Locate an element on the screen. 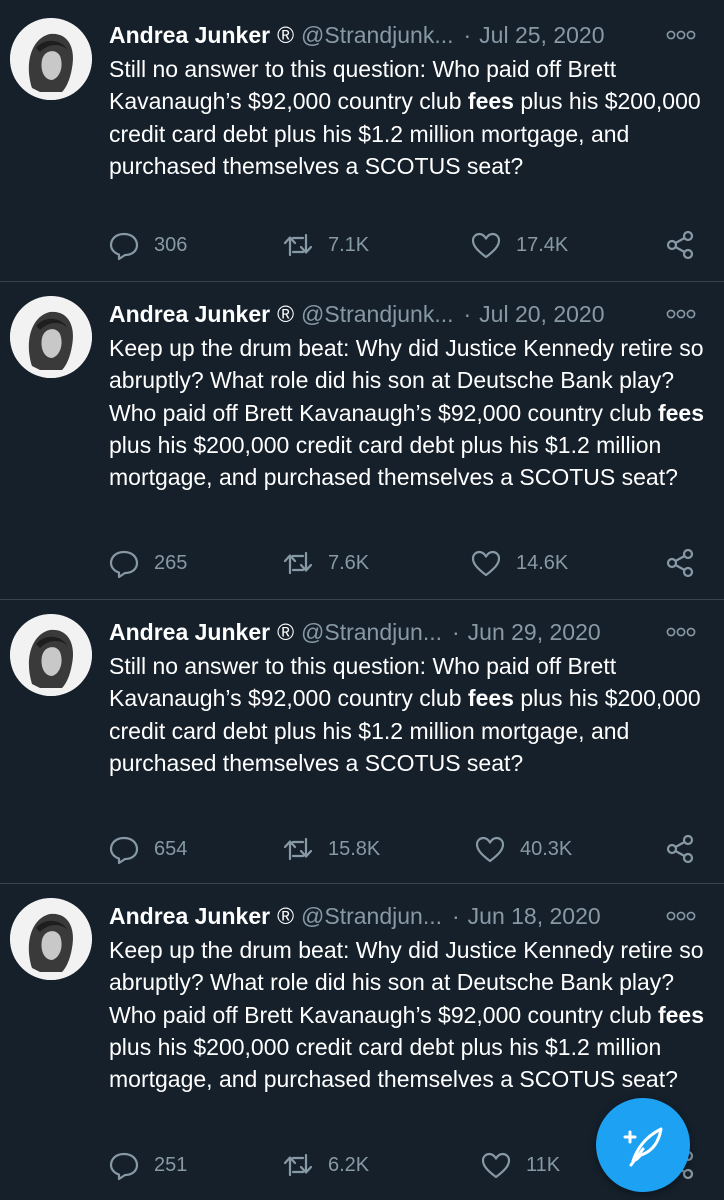 The image size is (724, 1200). tweet-date: Jul 25, 2020 is located at coordinates (541, 35).